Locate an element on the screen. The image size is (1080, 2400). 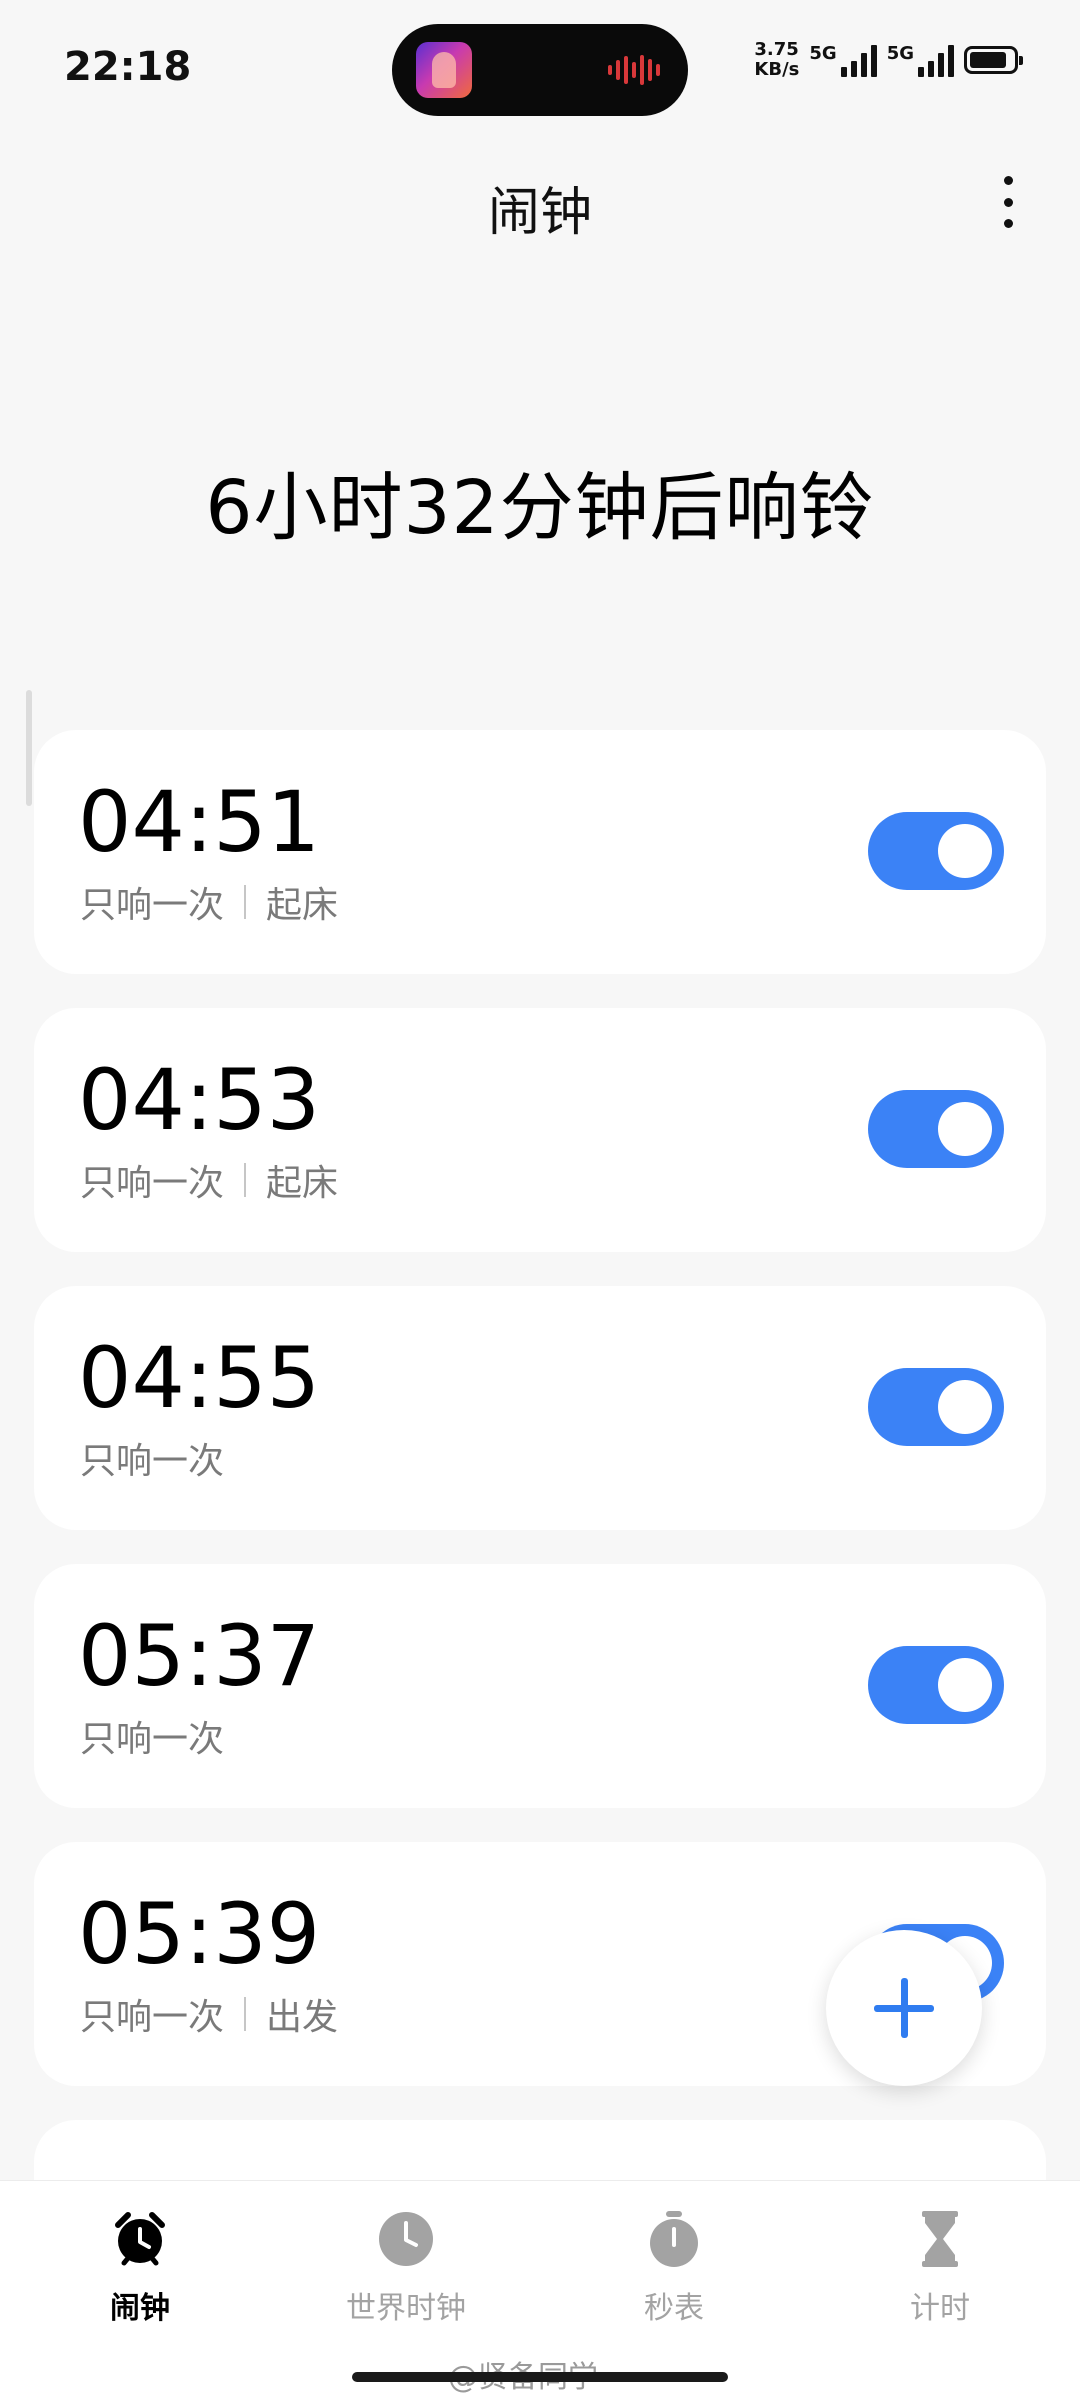
now-playing-artwork is located at coordinates (444, 70).